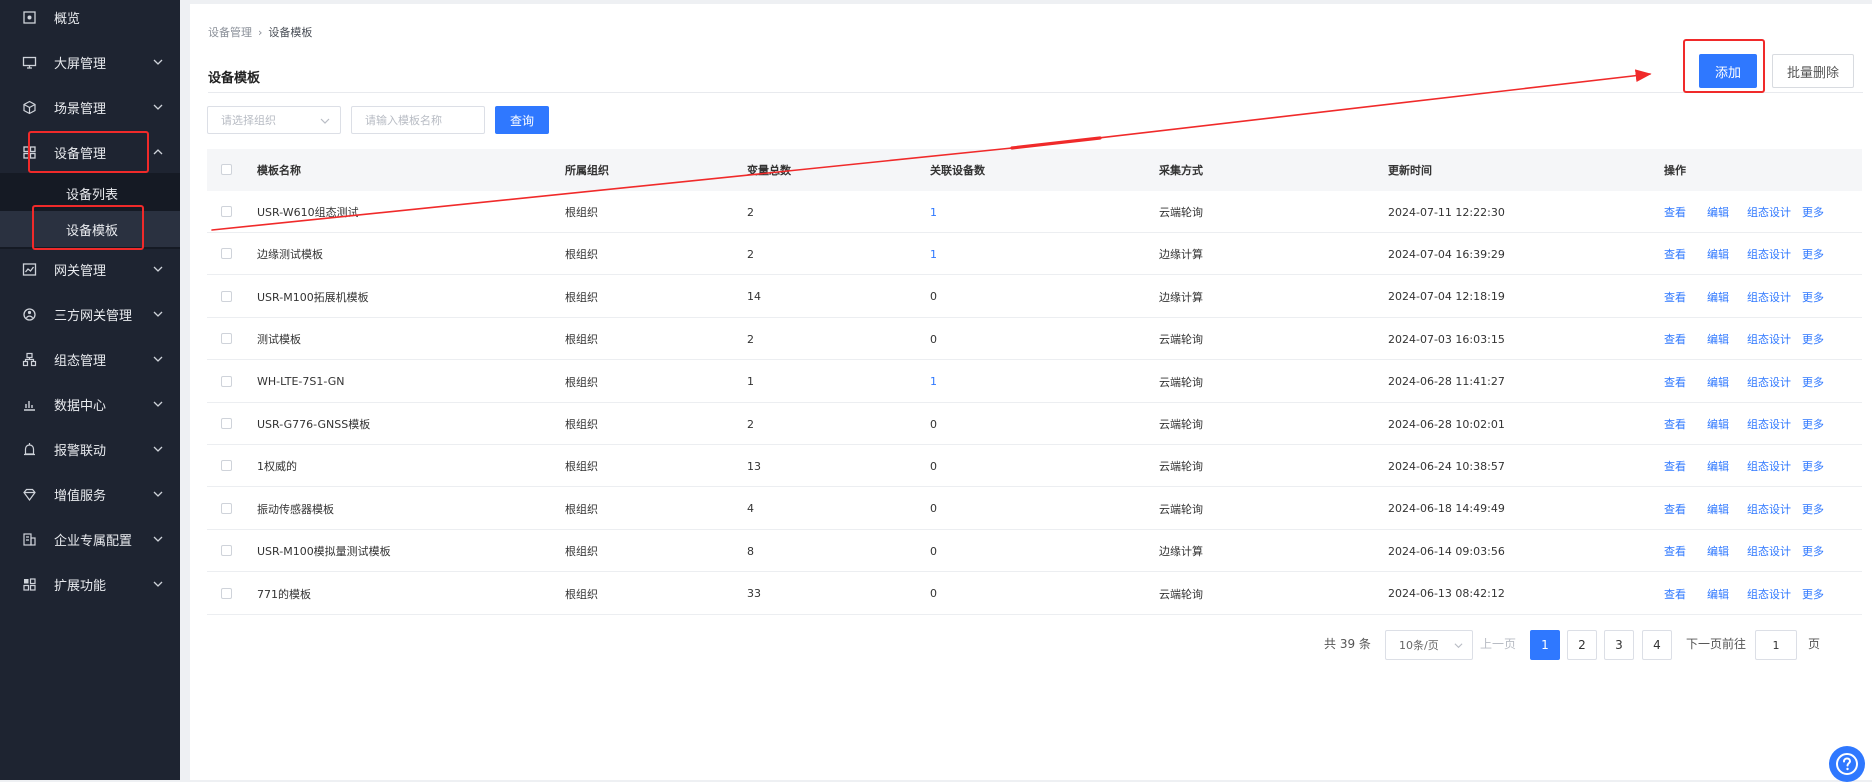 Image resolution: width=1872 pixels, height=782 pixels. What do you see at coordinates (1813, 71) in the screenshot?
I see `batch-delete-button: 批量删除` at bounding box center [1813, 71].